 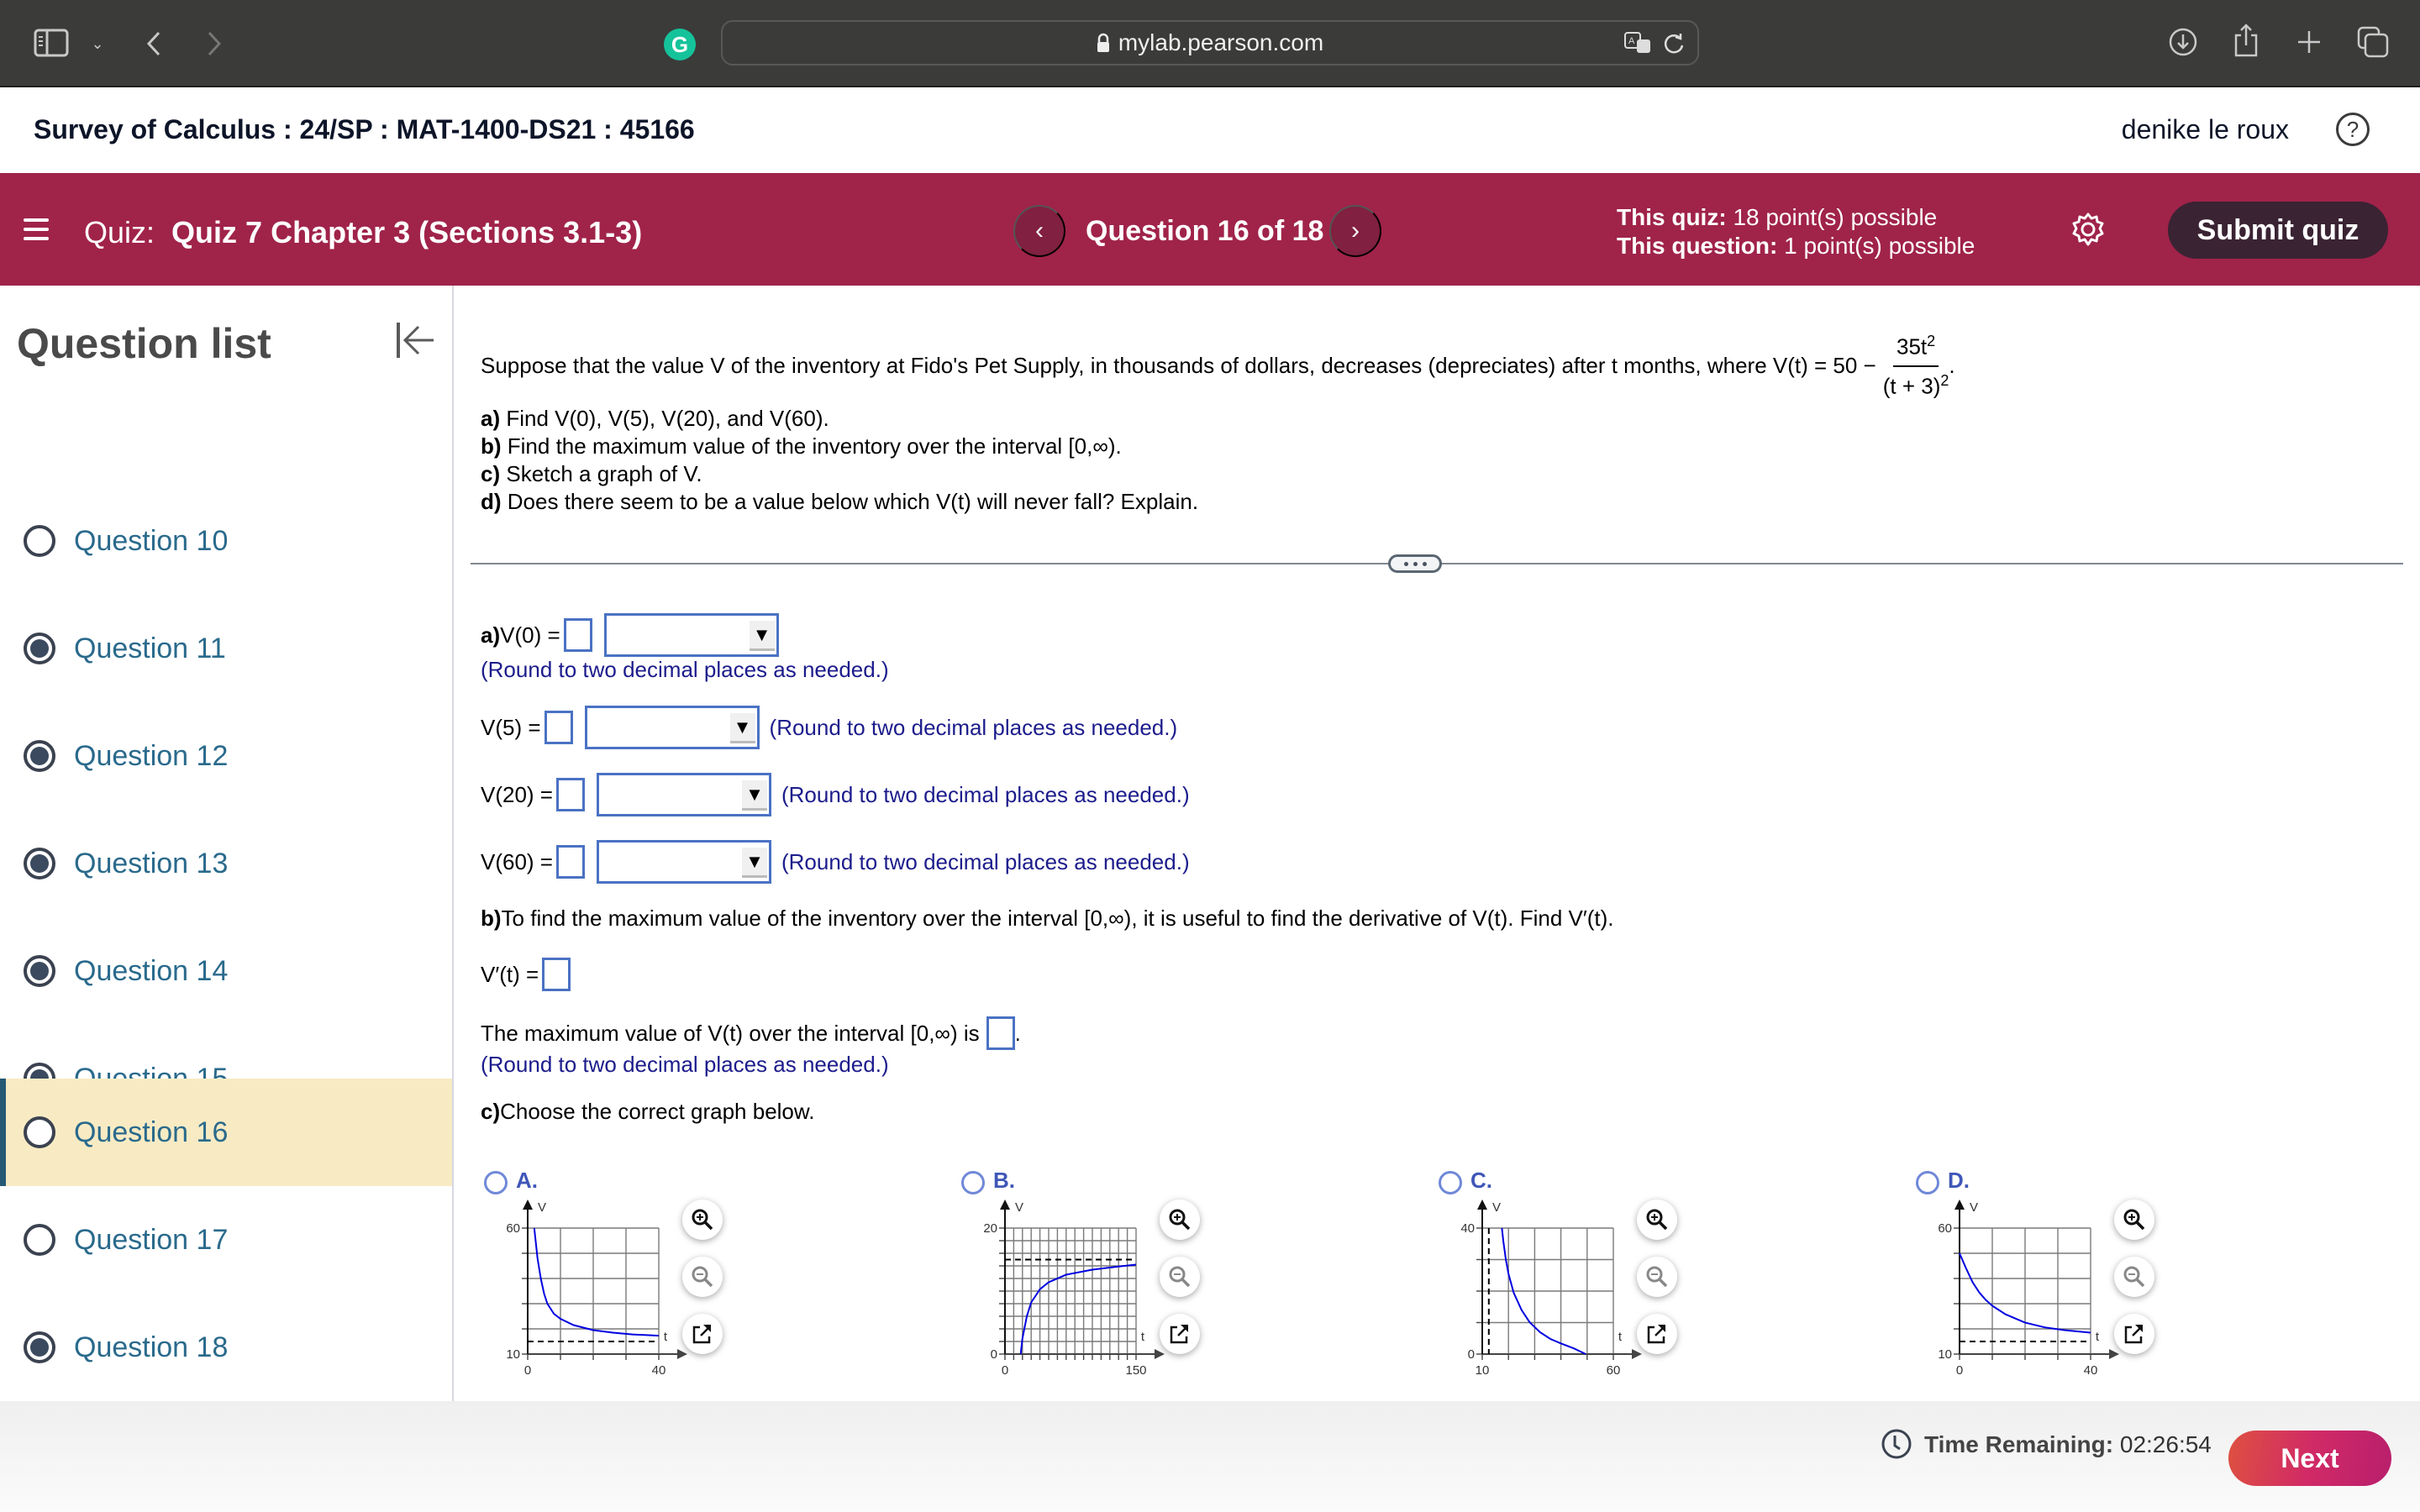 What do you see at coordinates (153, 44) in the screenshot?
I see `back-icon` at bounding box center [153, 44].